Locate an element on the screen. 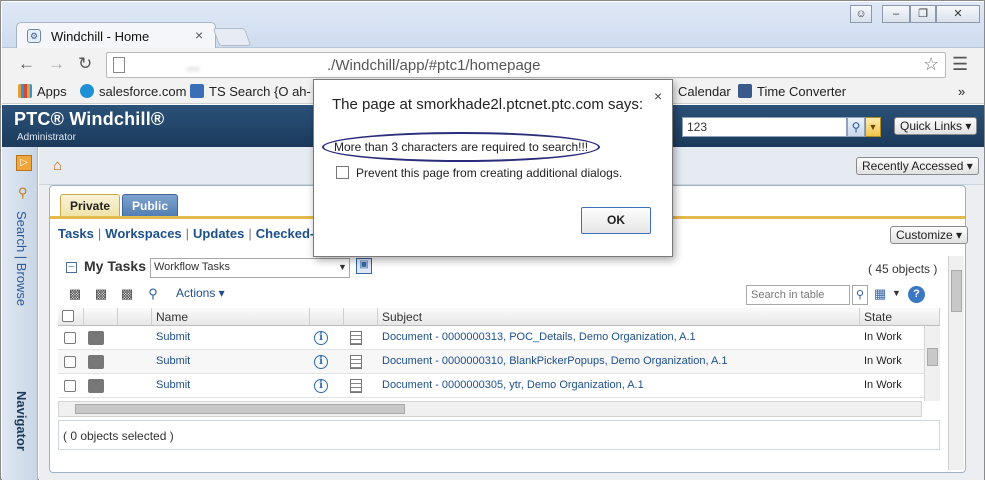 This screenshot has height=480, width=985. chrome-menu-icon: ☰ is located at coordinates (960, 64).